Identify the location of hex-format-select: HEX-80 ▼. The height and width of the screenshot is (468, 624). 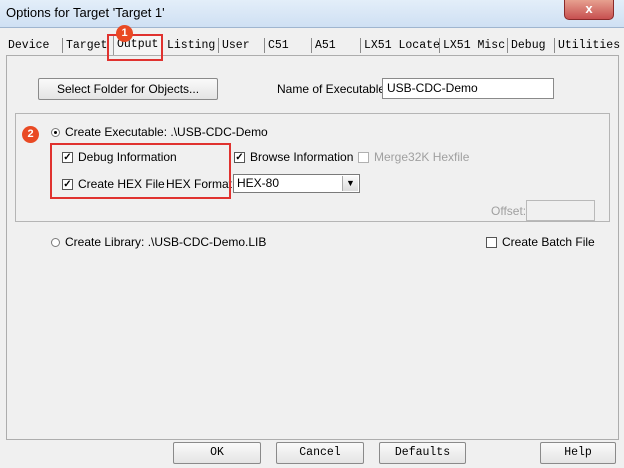
(296, 183).